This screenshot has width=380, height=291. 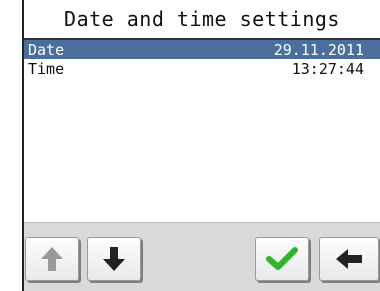 I want to click on list-item-date: Date 29.11.2011, so click(x=202, y=49).